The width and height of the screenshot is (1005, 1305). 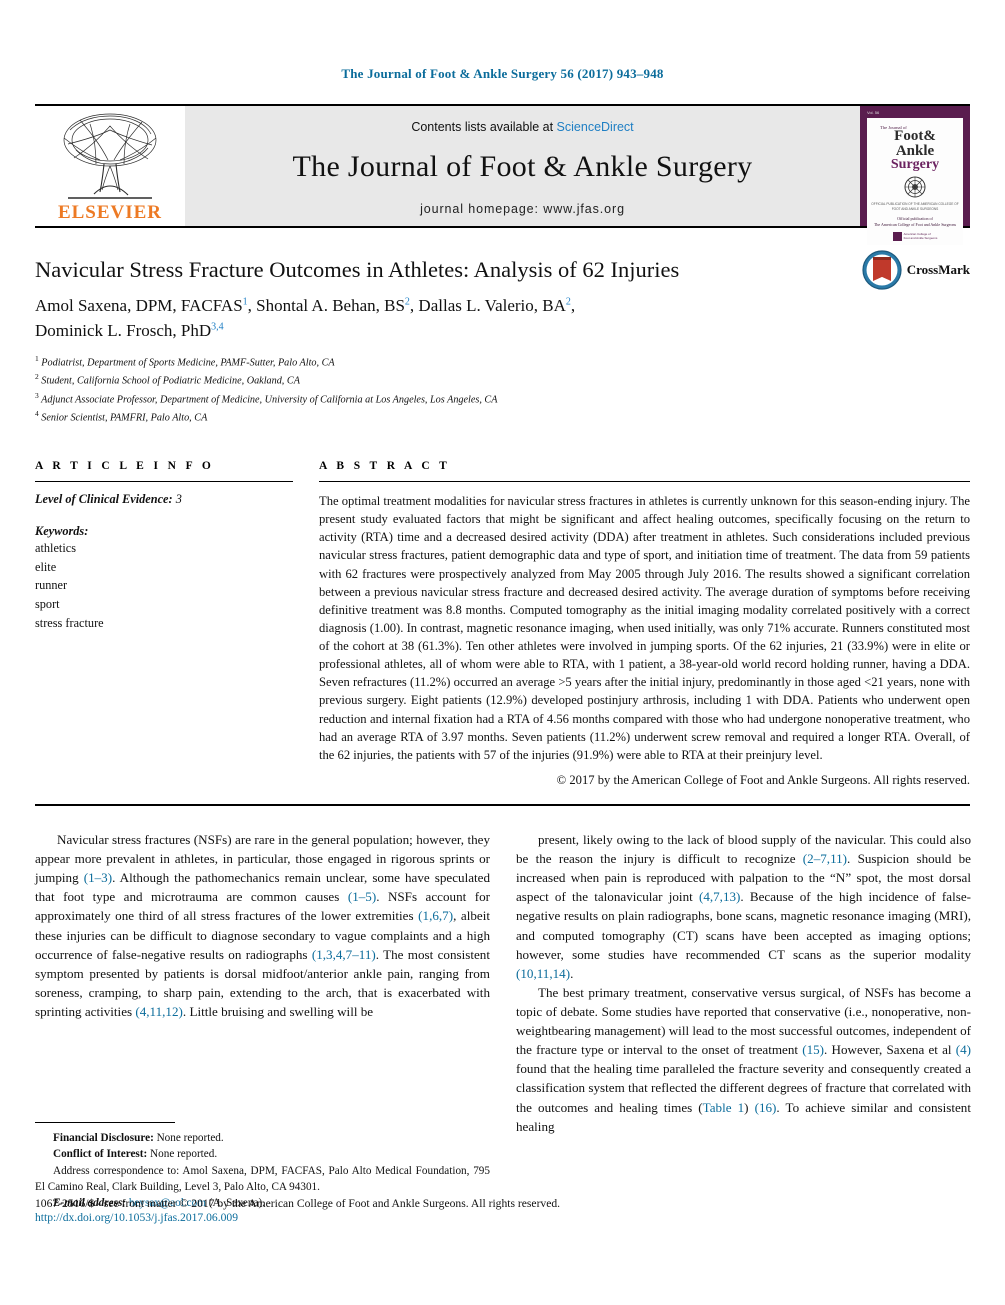 What do you see at coordinates (882, 270) in the screenshot?
I see `crossmark-icon` at bounding box center [882, 270].